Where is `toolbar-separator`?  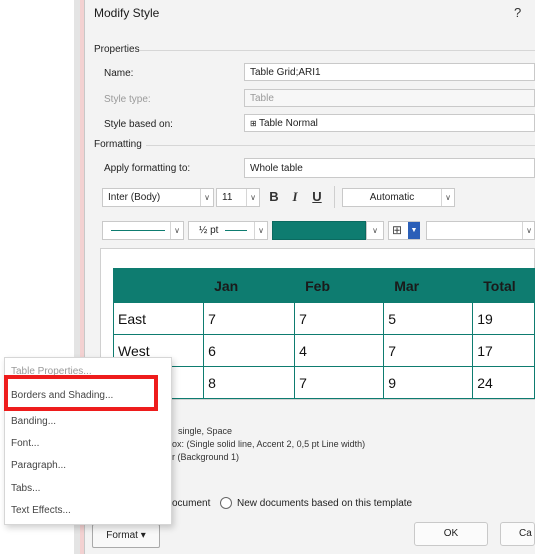
toolbar-separator is located at coordinates (334, 197).